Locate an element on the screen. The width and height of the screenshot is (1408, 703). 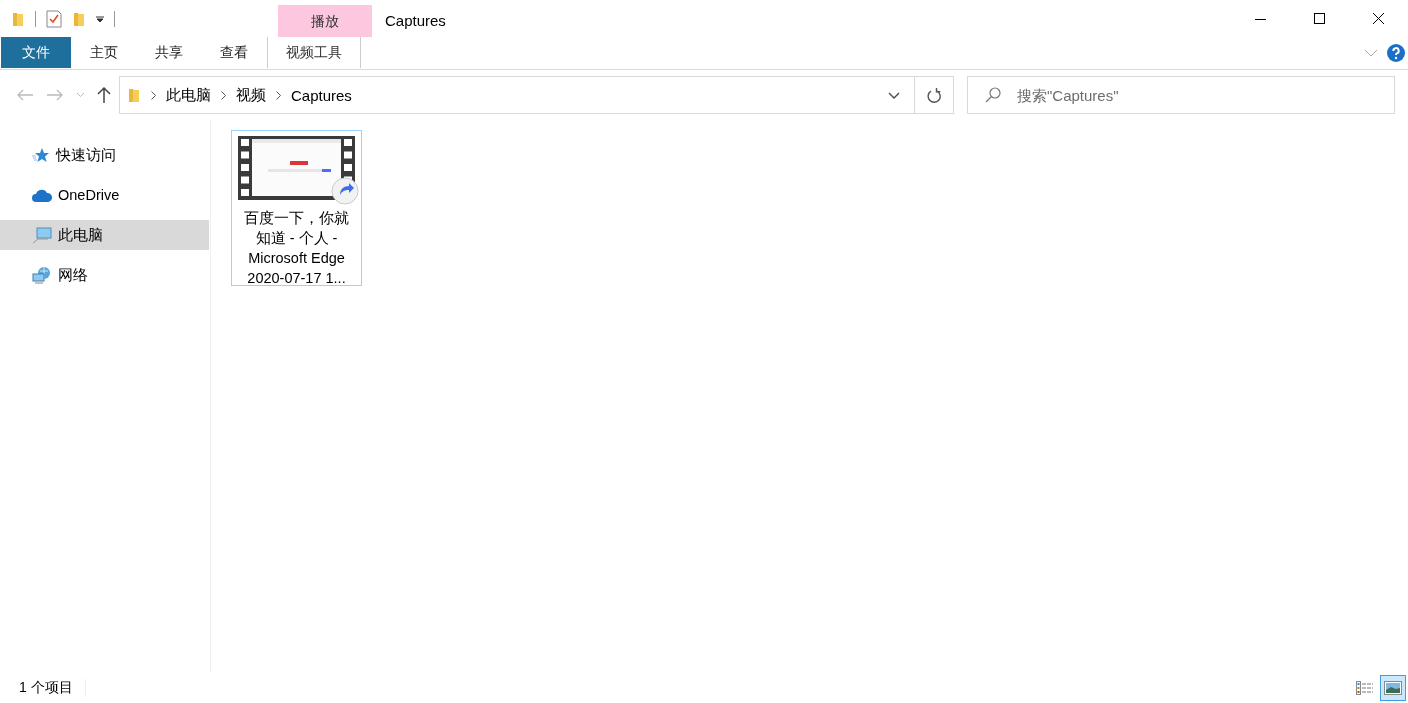
sidebar-item: 此电脑 is located at coordinates (104, 235).